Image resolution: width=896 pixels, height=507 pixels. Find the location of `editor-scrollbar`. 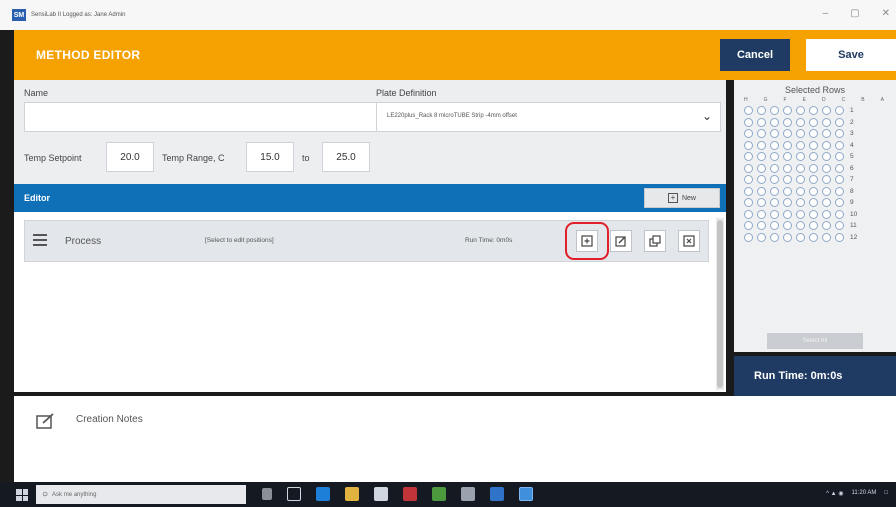

editor-scrollbar is located at coordinates (720, 304).